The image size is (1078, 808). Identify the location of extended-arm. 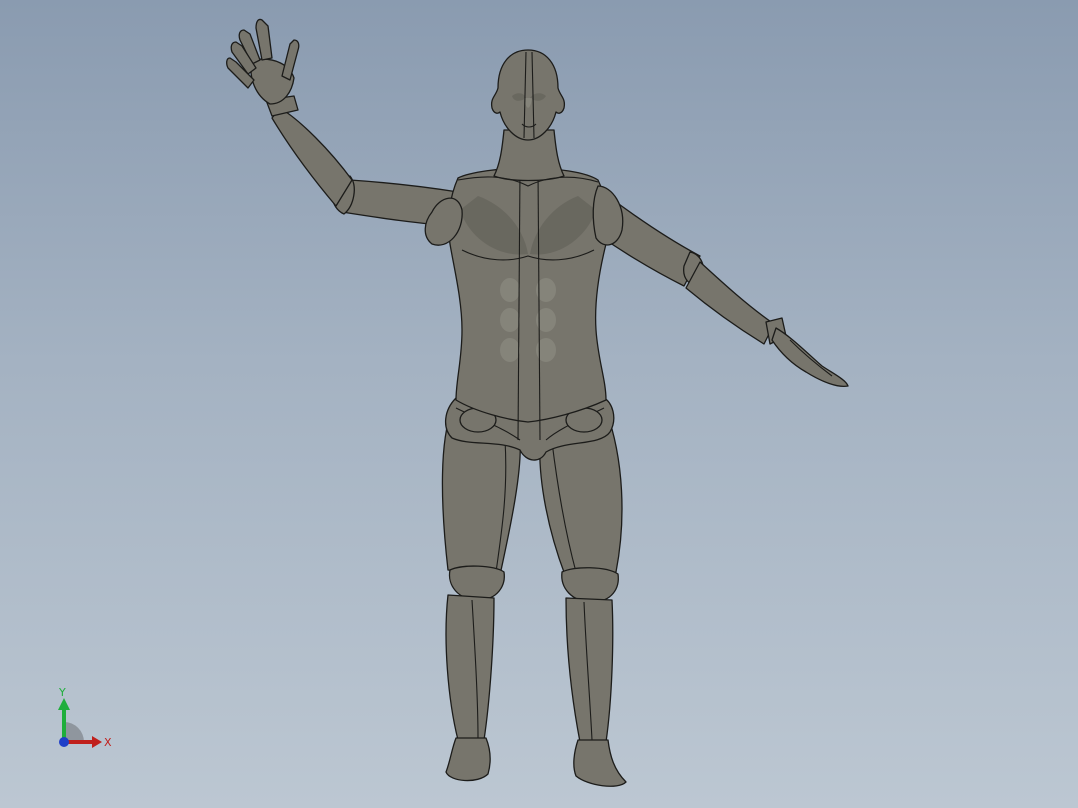
(724, 291).